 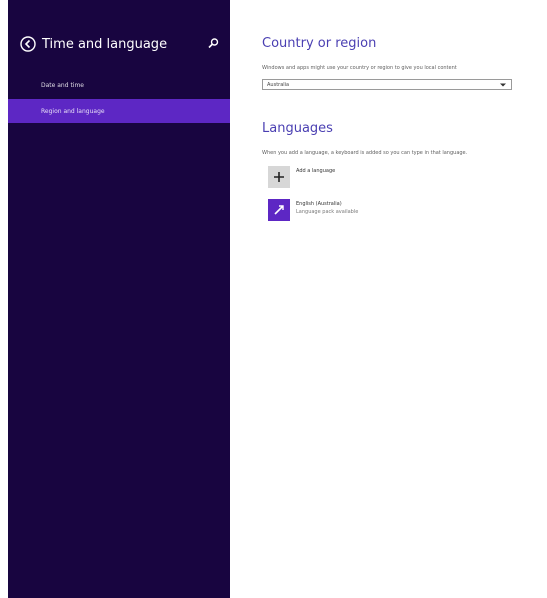 What do you see at coordinates (387, 84) in the screenshot?
I see `country-select: Australia` at bounding box center [387, 84].